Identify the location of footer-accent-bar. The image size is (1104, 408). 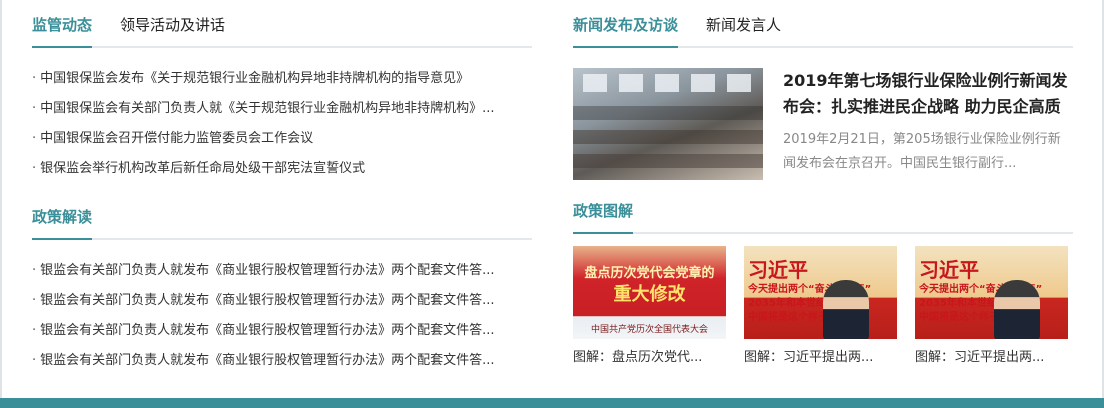
(552, 403).